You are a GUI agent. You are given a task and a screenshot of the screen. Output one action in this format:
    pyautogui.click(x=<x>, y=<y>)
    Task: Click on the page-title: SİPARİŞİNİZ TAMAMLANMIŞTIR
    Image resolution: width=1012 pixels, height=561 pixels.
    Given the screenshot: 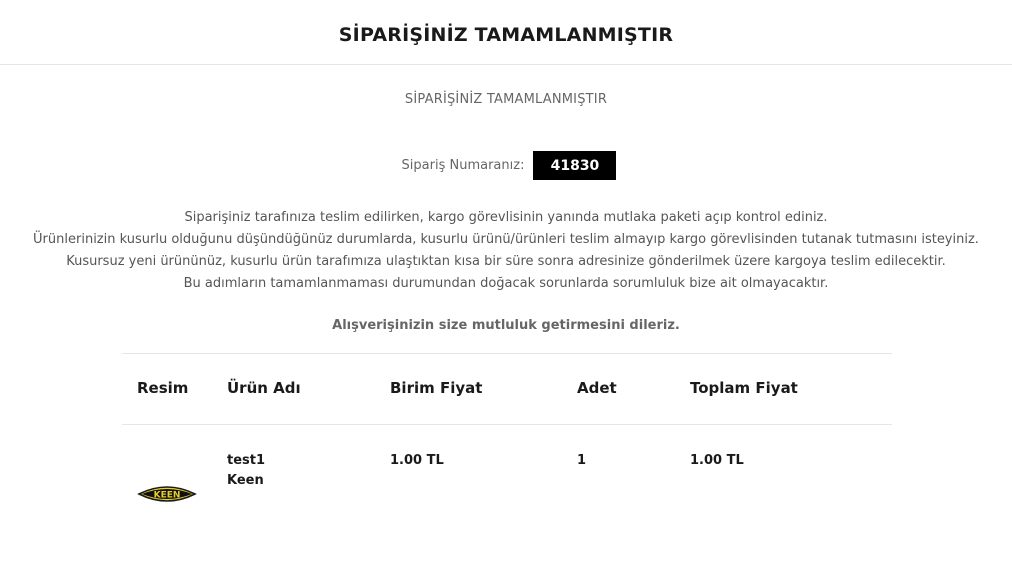 What is the action you would take?
    pyautogui.click(x=506, y=35)
    